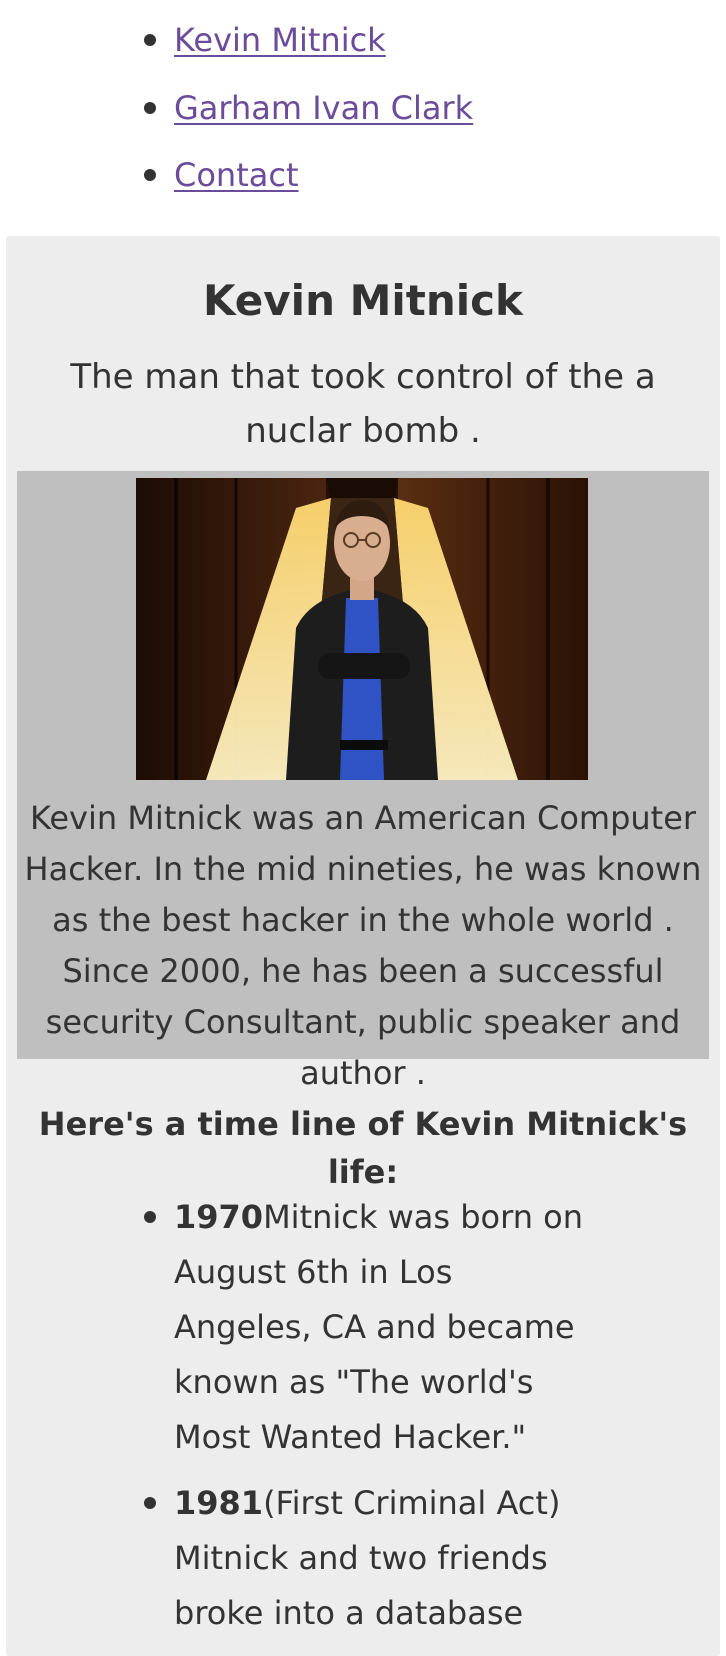 This screenshot has width=726, height=1656. Describe the element at coordinates (363, 300) in the screenshot. I see `page-title: Kevin Mitnick` at that location.